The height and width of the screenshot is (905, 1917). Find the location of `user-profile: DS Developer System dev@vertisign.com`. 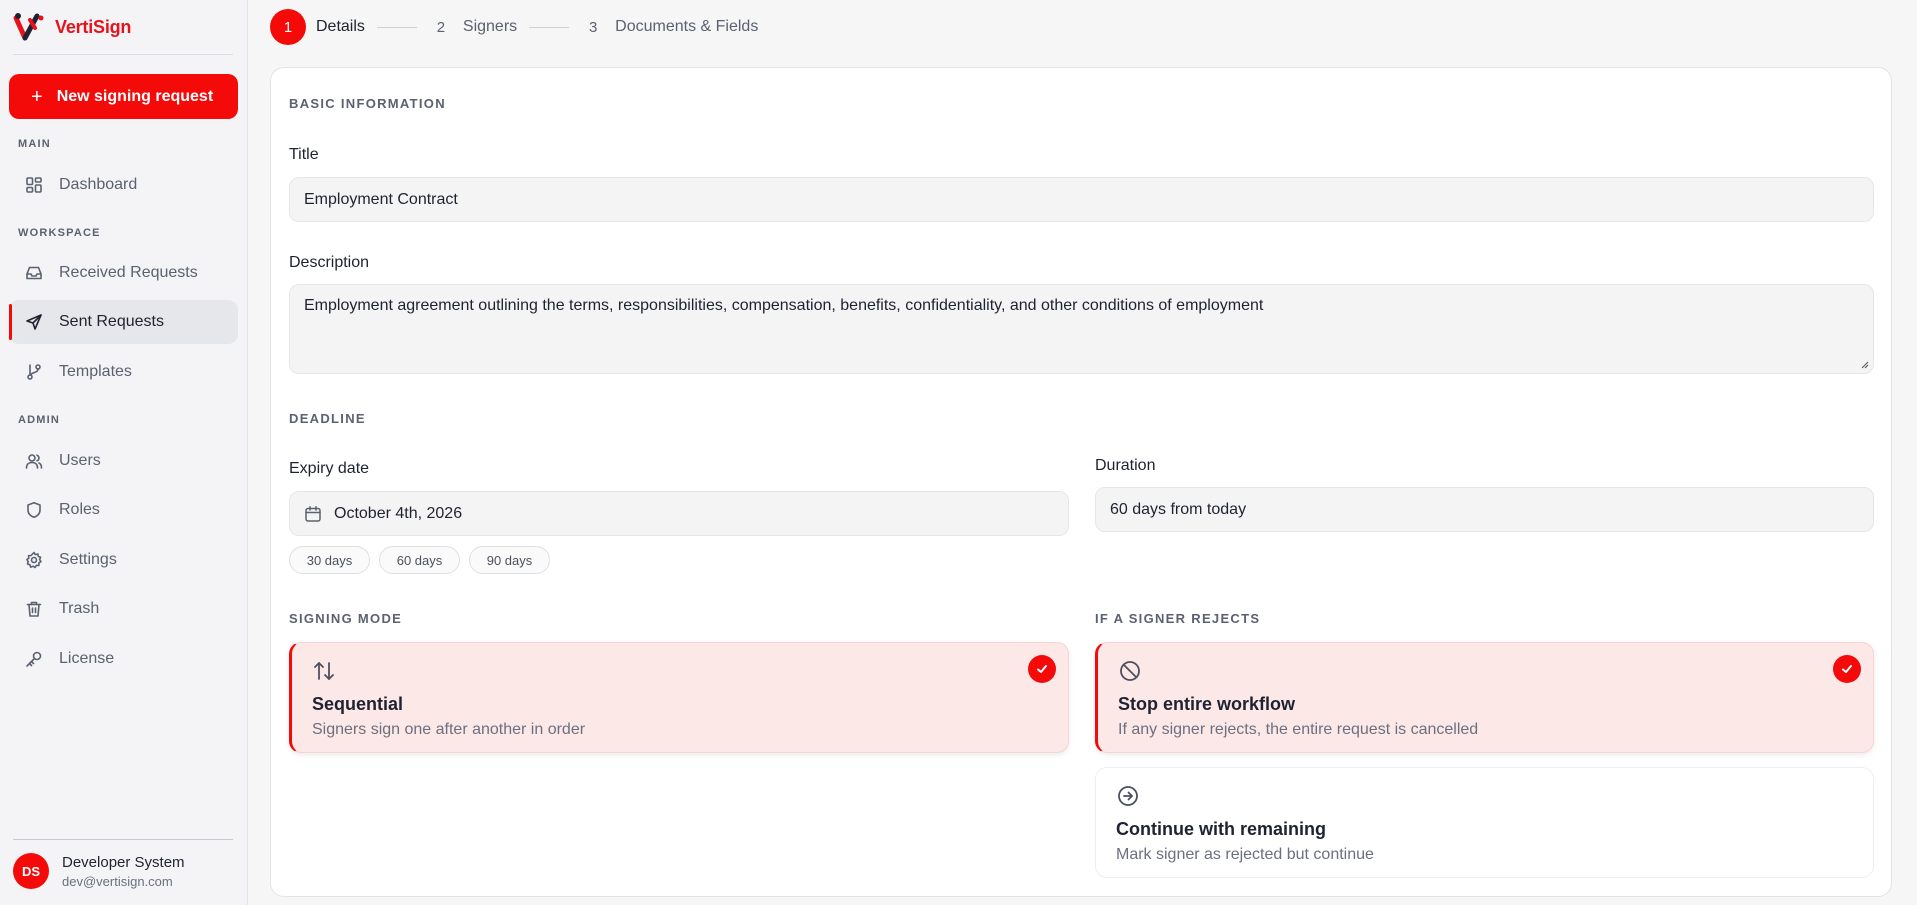

user-profile: DS Developer System dev@vertisign.com is located at coordinates (99, 871).